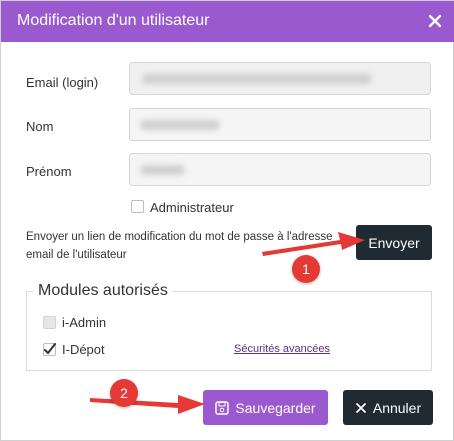 This screenshot has width=454, height=441. What do you see at coordinates (227, 21) in the screenshot?
I see `modal-header: Modification d'un utilisateur` at bounding box center [227, 21].